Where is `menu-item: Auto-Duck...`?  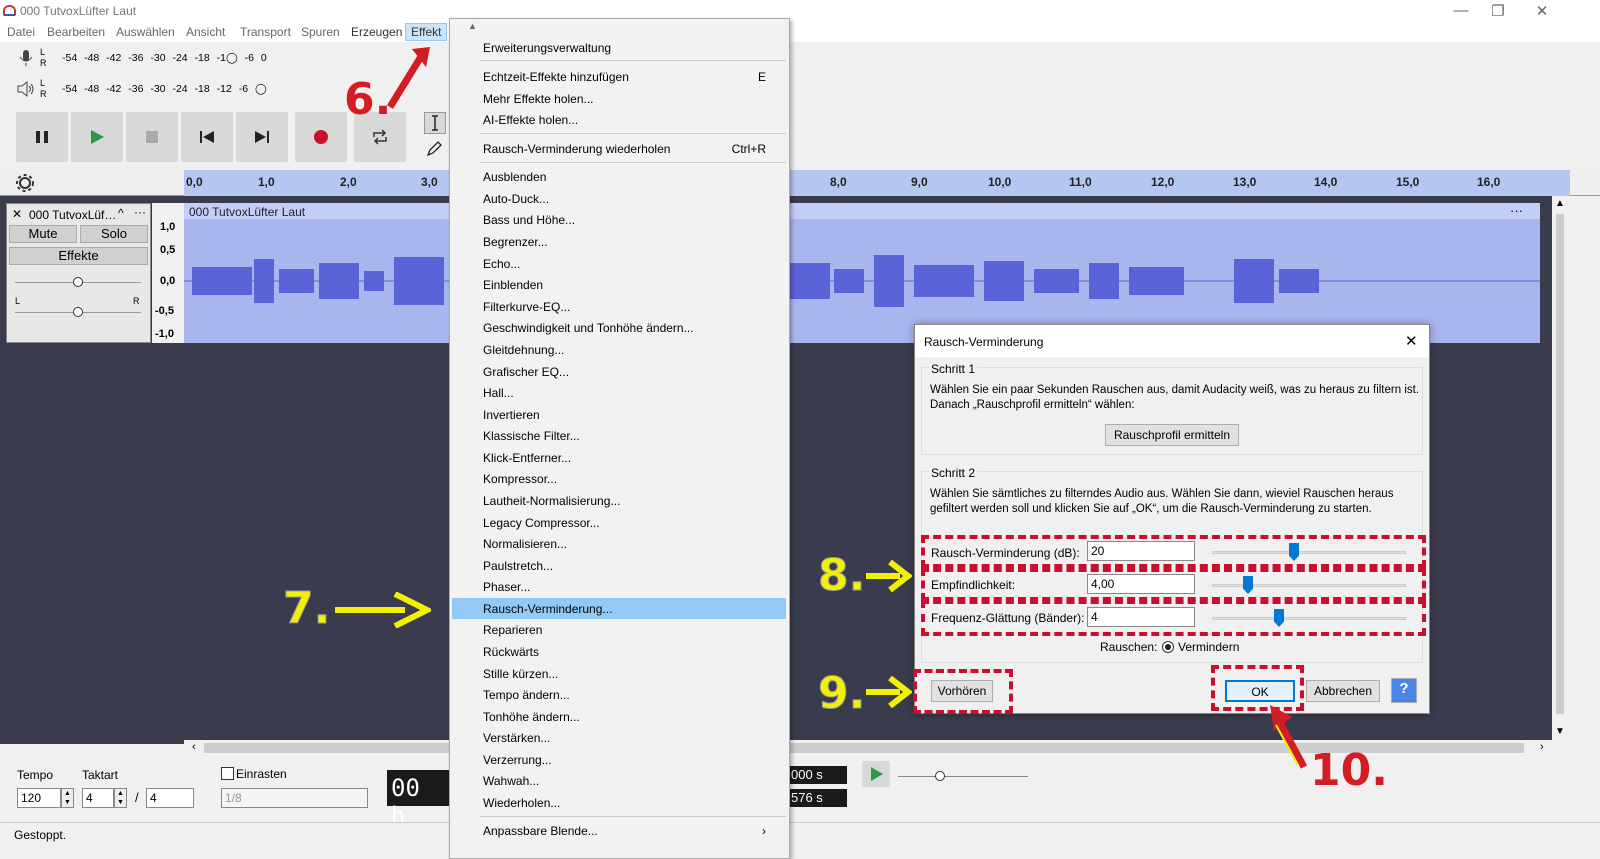
menu-item: Auto-Duck... is located at coordinates (619, 198).